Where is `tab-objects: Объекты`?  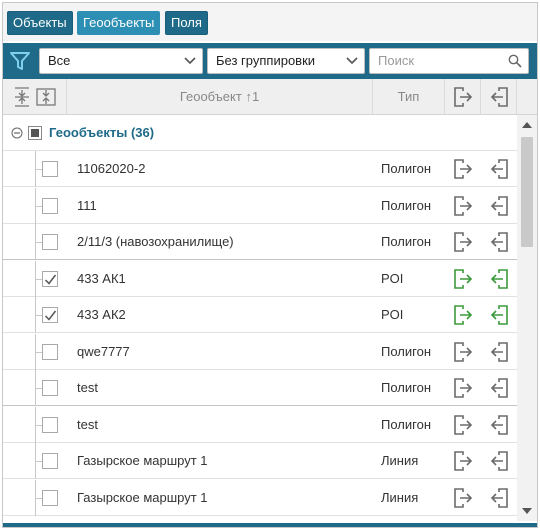
tab-objects: Объекты is located at coordinates (40, 23).